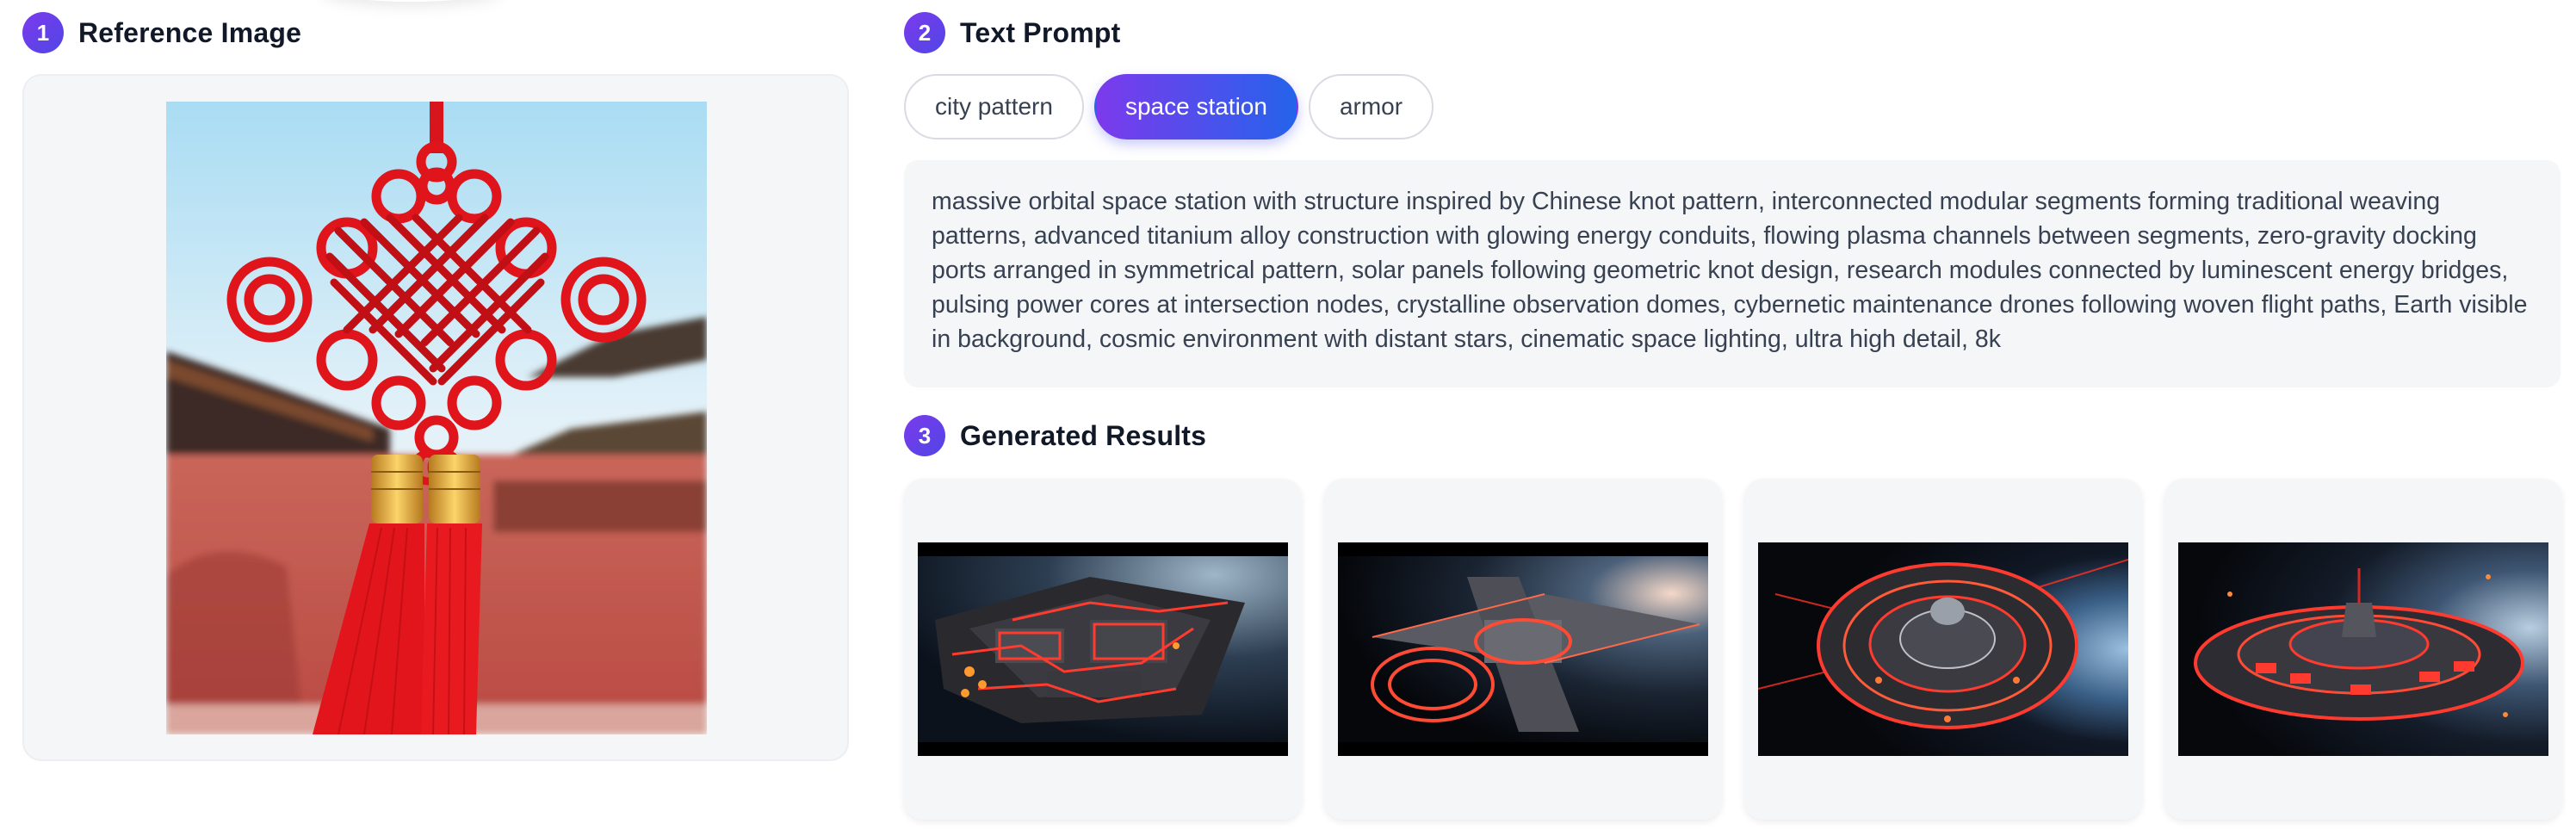 The height and width of the screenshot is (830, 2576). I want to click on prompt-header: 2 Text Prompt, so click(1012, 33).